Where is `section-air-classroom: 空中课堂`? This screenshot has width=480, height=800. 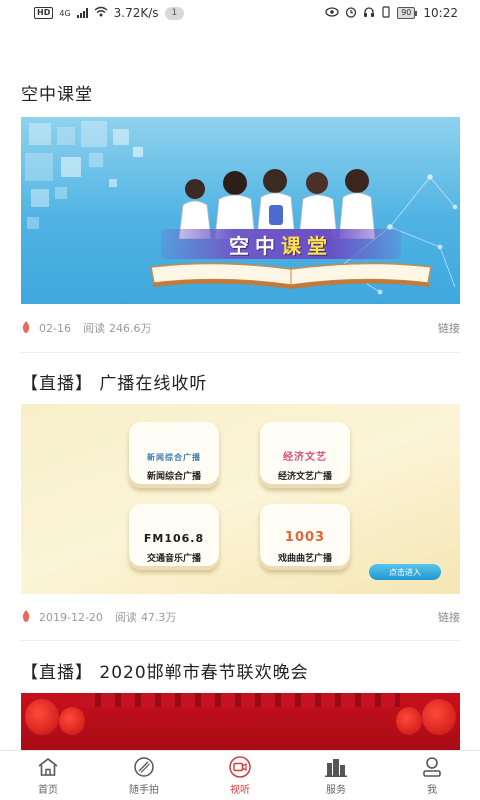 section-air-classroom: 空中课堂 is located at coordinates (240, 92).